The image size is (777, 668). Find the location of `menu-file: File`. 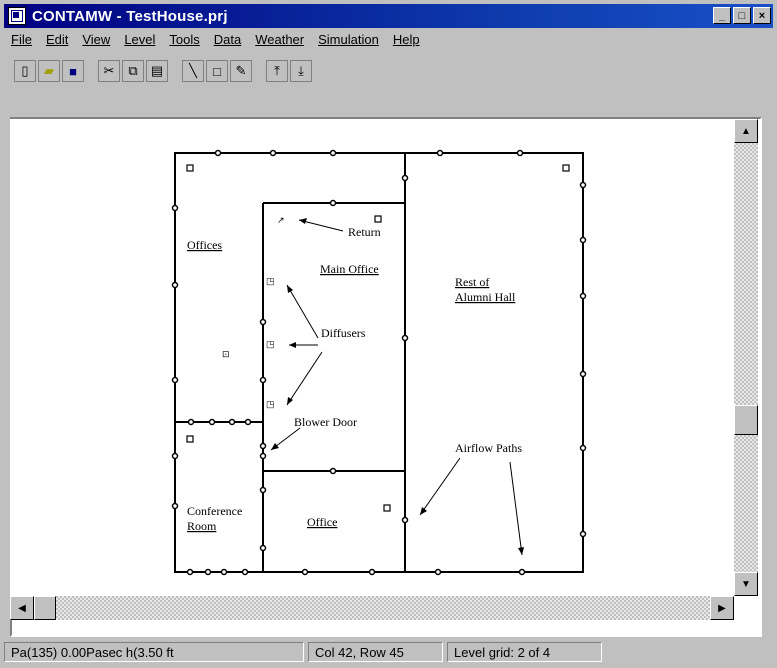

menu-file: File is located at coordinates (21, 39).